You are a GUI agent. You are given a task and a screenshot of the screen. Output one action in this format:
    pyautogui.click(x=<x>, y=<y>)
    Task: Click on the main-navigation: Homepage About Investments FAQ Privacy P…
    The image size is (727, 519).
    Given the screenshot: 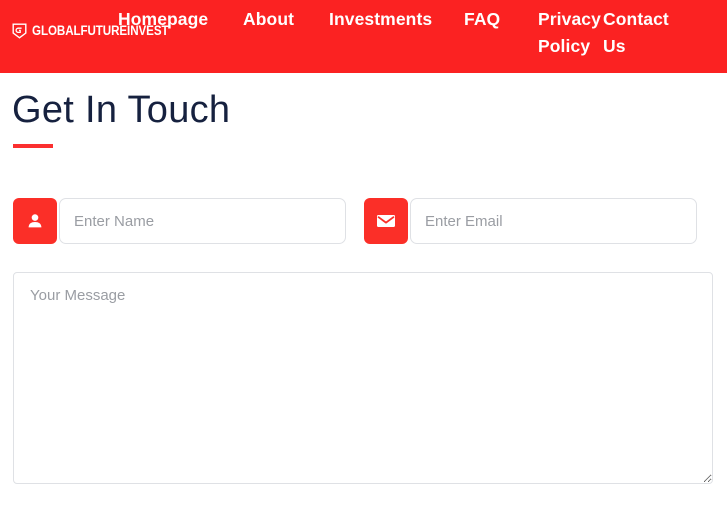 What is the action you would take?
    pyautogui.click(x=420, y=33)
    